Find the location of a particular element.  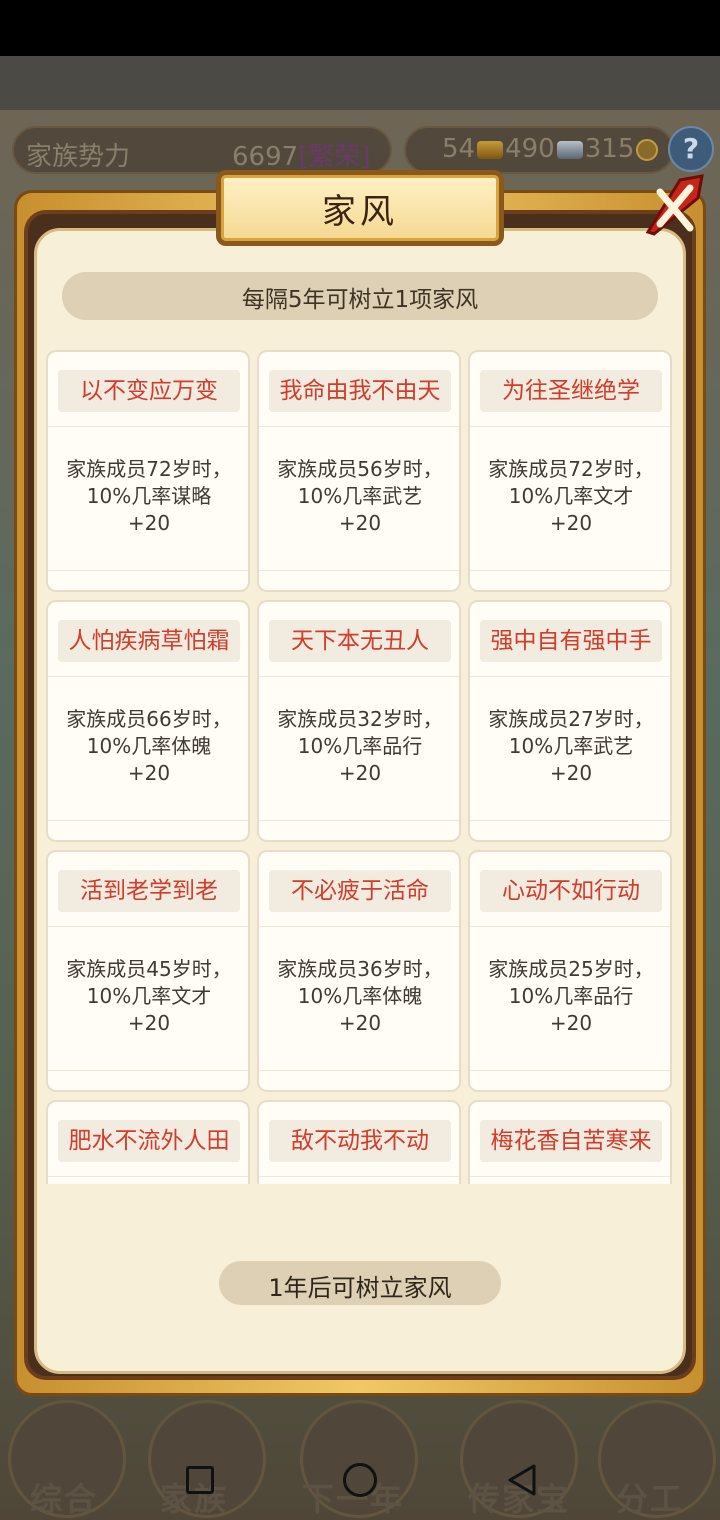

family-power-value: 6697[繁荣] is located at coordinates (301, 154).